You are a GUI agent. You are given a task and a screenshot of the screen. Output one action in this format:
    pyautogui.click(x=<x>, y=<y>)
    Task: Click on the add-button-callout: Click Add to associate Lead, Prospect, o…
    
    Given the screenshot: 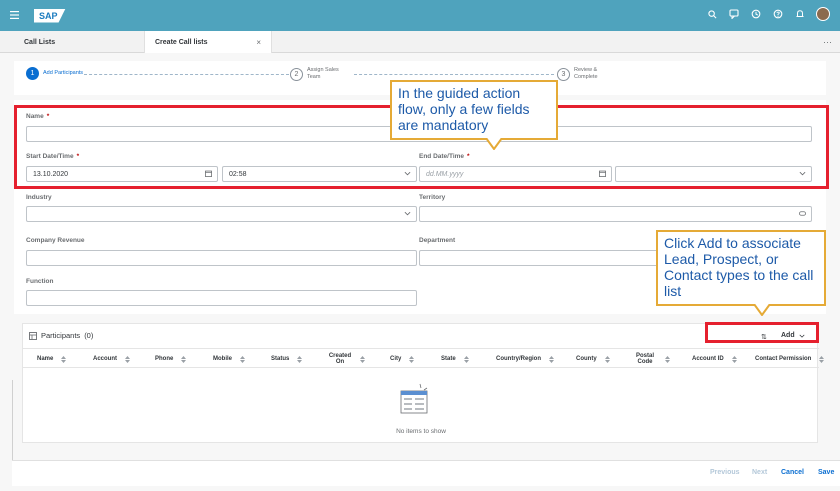 What is the action you would take?
    pyautogui.click(x=741, y=273)
    